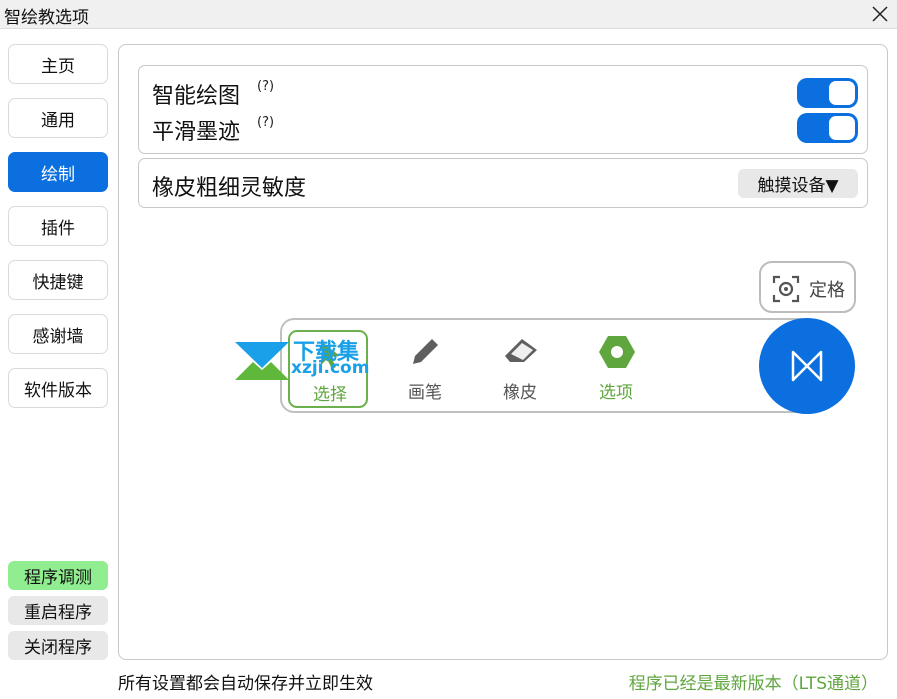 The width and height of the screenshot is (897, 699). Describe the element at coordinates (827, 93) in the screenshot. I see `smart-draw-toggle` at that location.